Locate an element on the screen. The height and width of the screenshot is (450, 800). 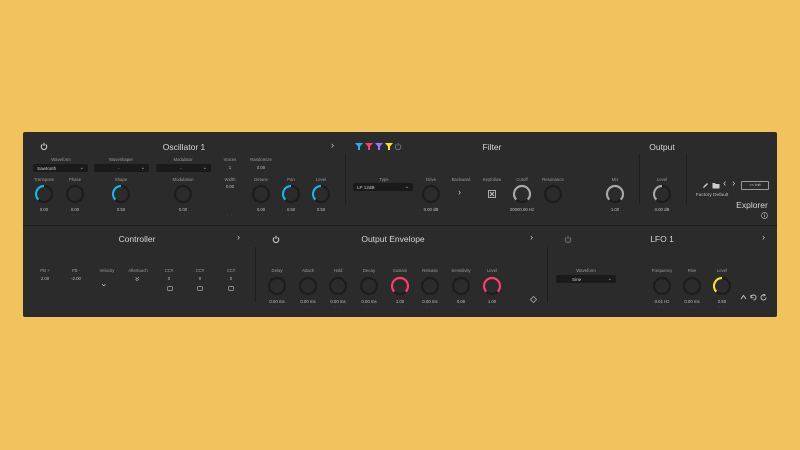
controller-3-label: Aftertouch is located at coordinates (138, 270).